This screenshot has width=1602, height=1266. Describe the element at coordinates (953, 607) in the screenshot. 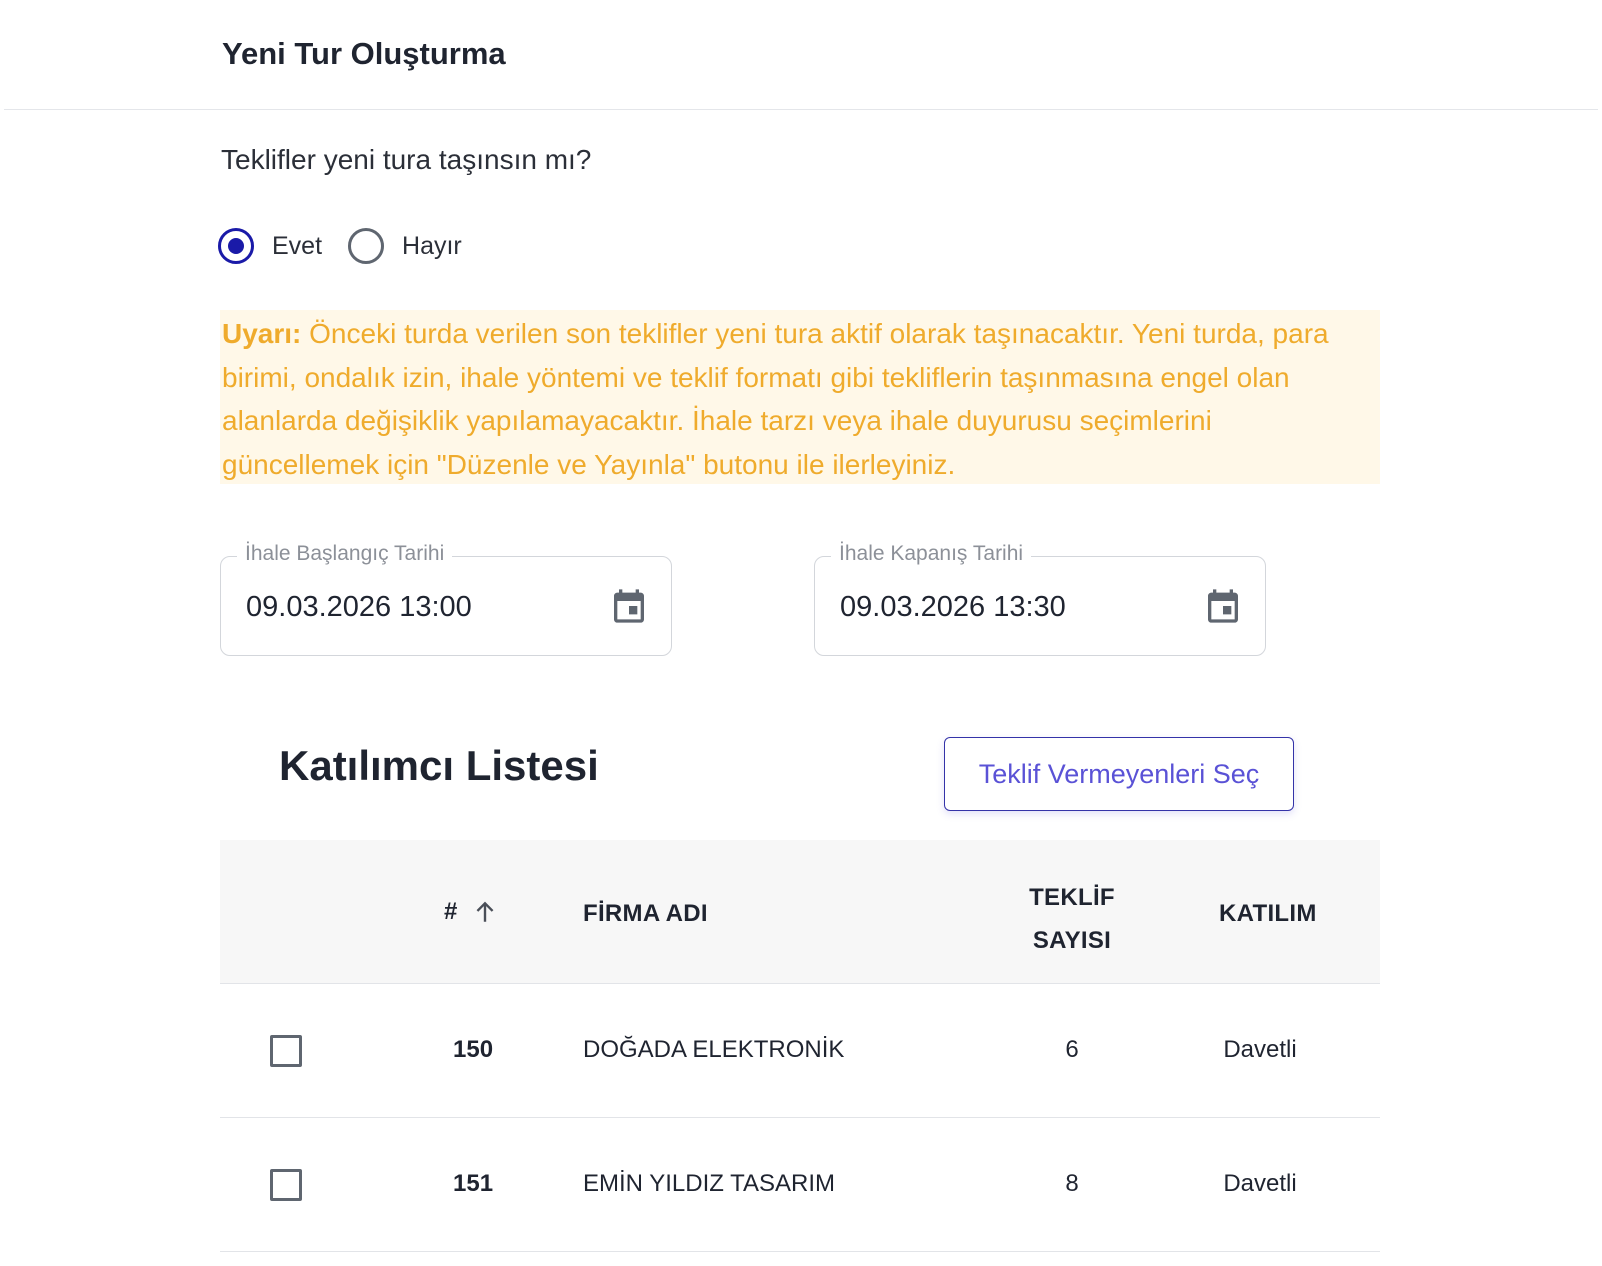

I see `end-date-value: 09.03.2026 13:30` at that location.